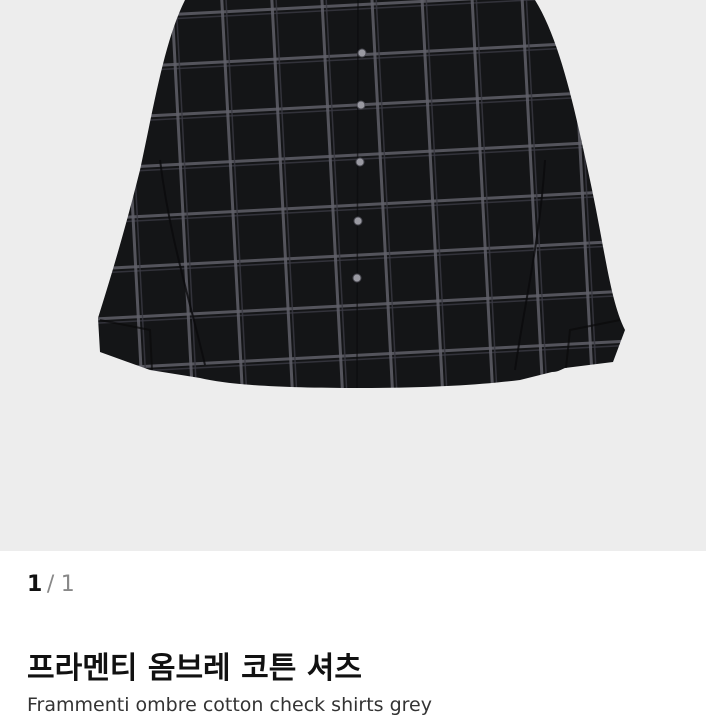 The width and height of the screenshot is (706, 716). Describe the element at coordinates (194, 668) in the screenshot. I see `product-title: 프라멘티 옴브레 코튼 셔츠` at that location.